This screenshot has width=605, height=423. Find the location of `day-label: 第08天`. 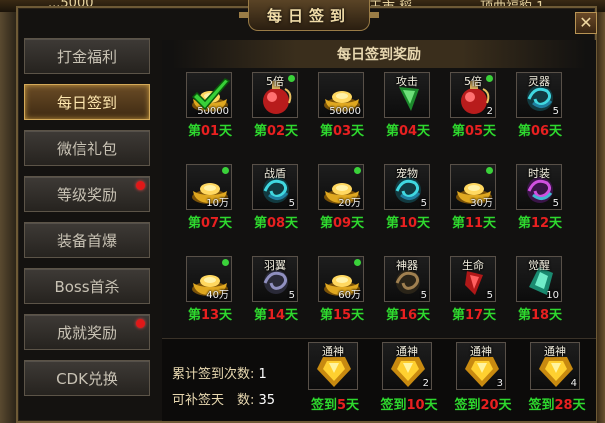

day-label: 第08天 is located at coordinates (276, 221).